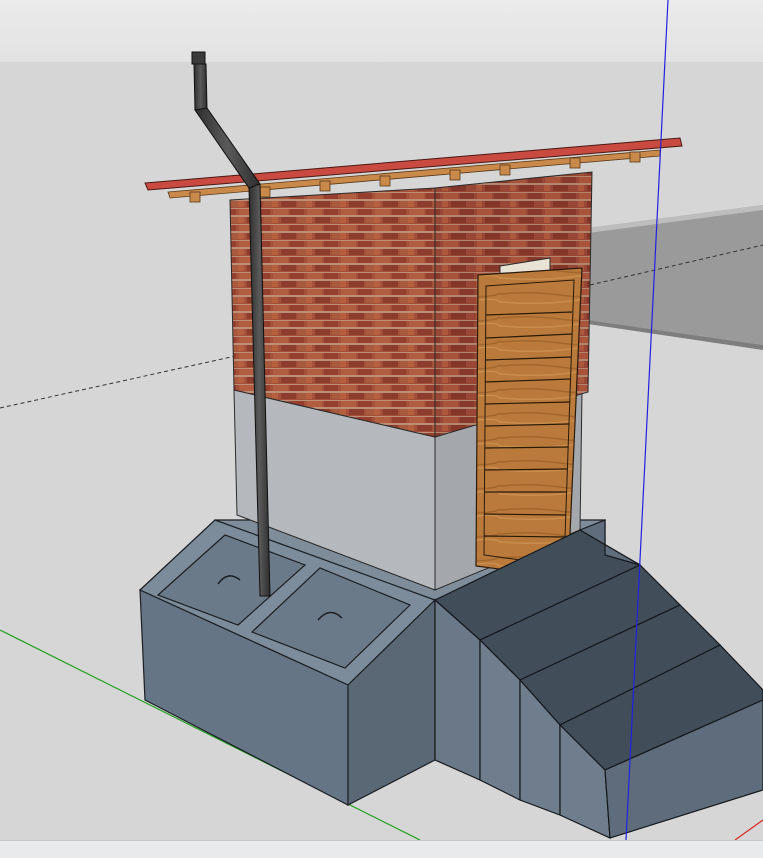 The height and width of the screenshot is (858, 763). I want to click on vent-pipe, so click(231, 324).